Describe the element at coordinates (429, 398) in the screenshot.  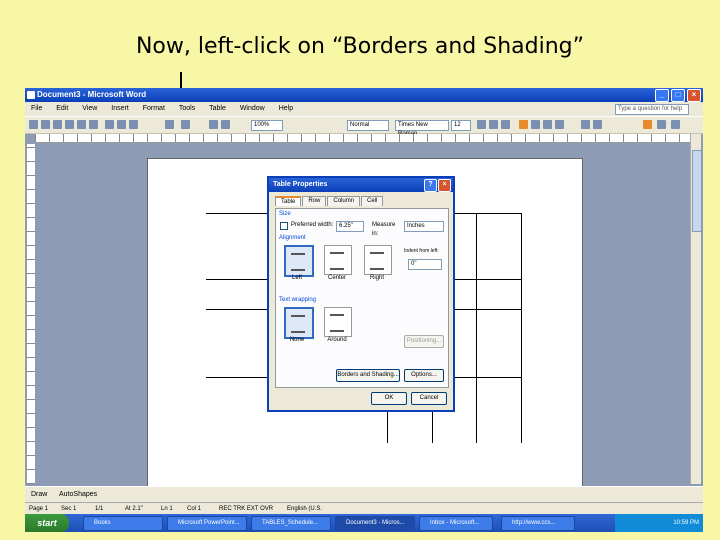
I see `cancel-button: Cancel` at that location.